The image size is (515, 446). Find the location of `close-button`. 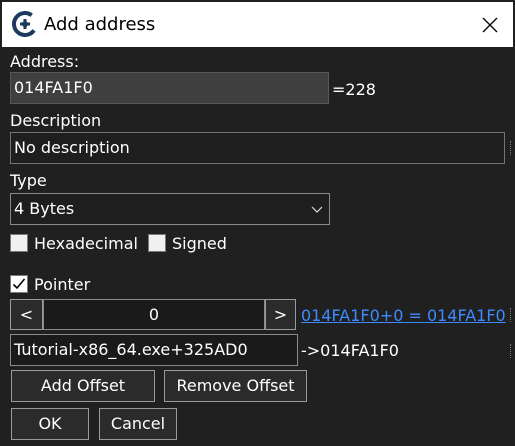

close-button is located at coordinates (490, 24).